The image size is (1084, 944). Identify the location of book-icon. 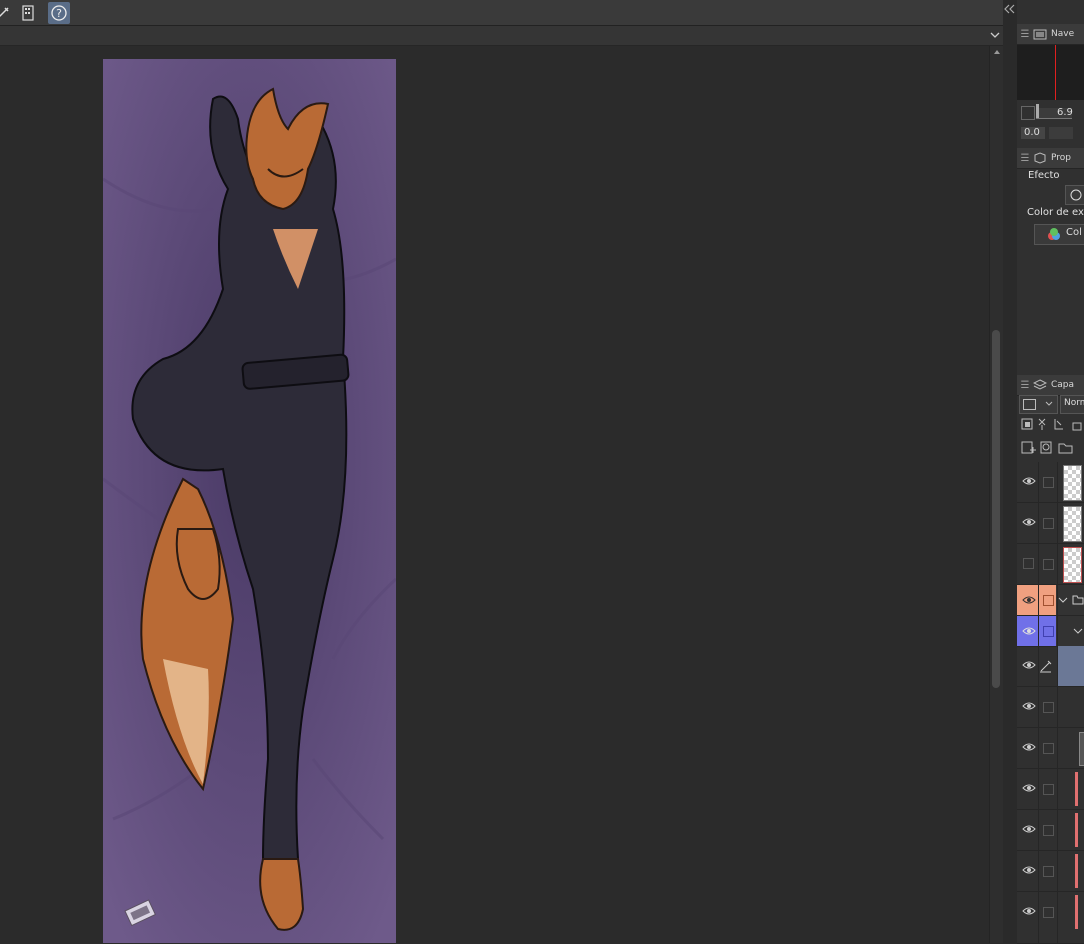
(28, 13).